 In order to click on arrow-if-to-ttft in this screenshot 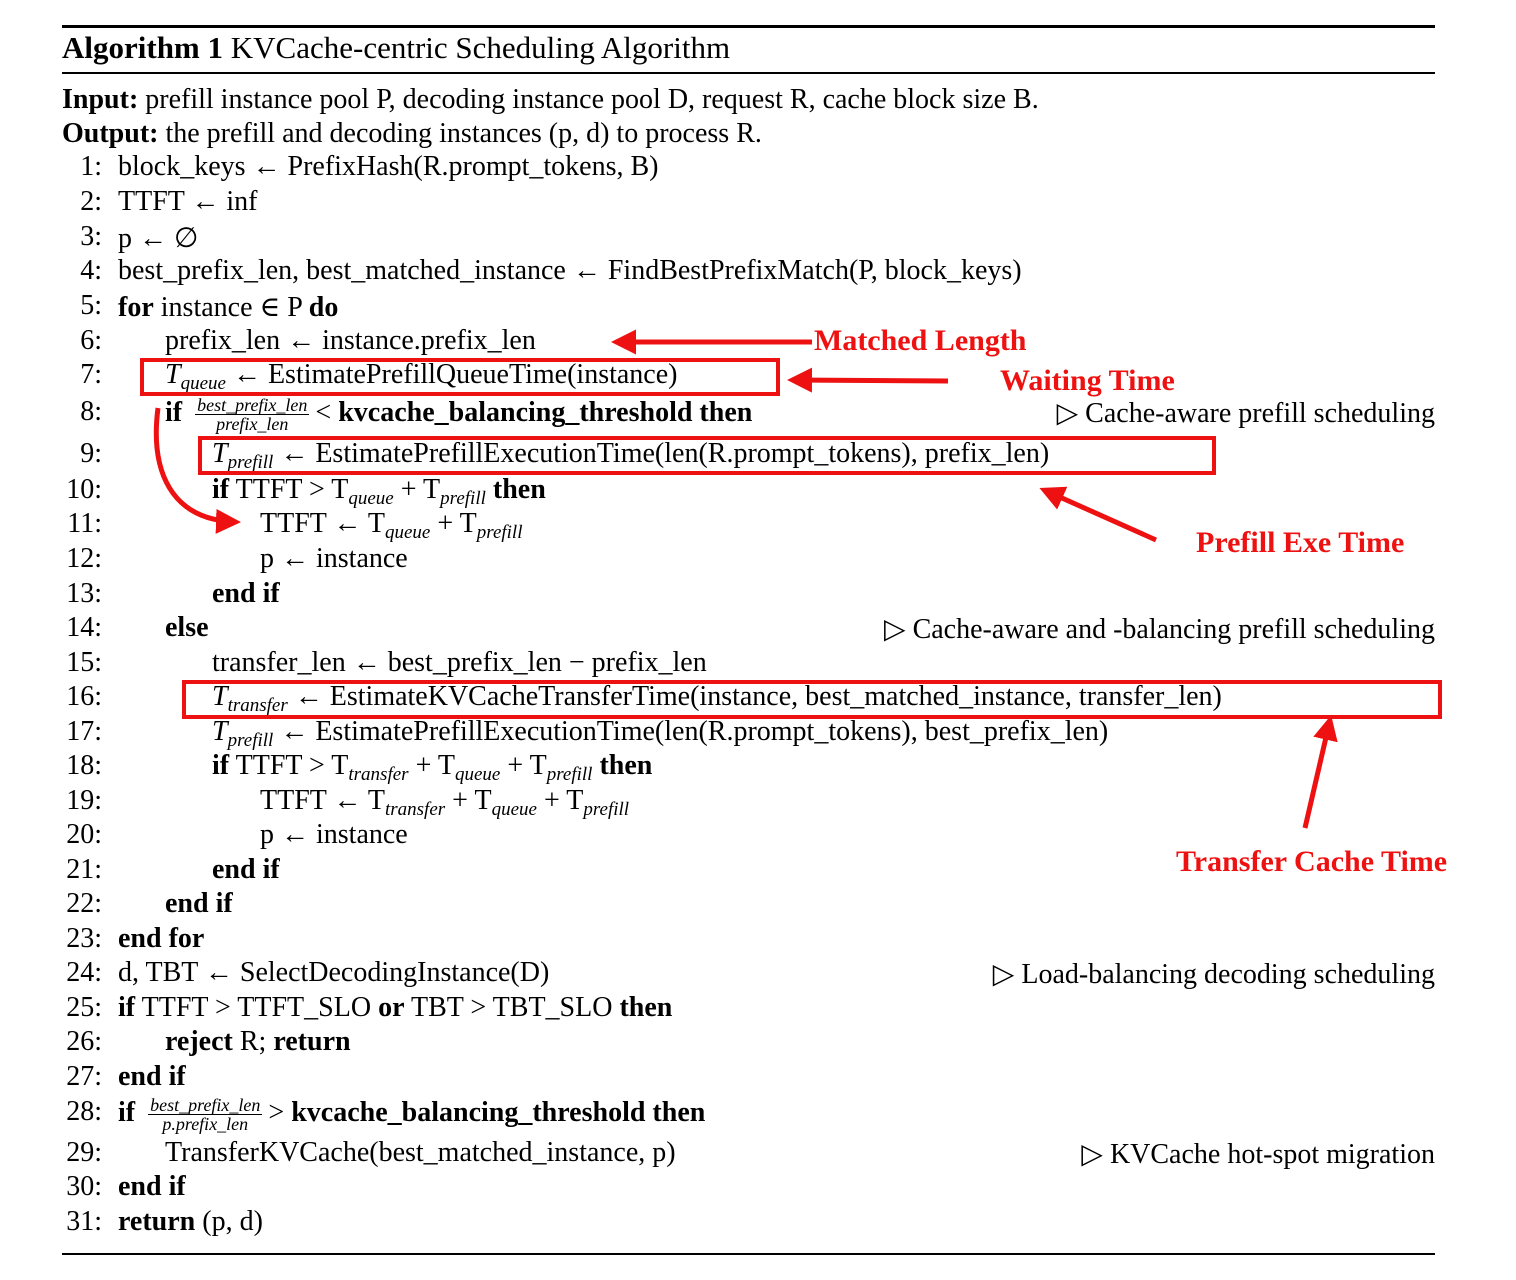, I will do `click(197, 470)`.